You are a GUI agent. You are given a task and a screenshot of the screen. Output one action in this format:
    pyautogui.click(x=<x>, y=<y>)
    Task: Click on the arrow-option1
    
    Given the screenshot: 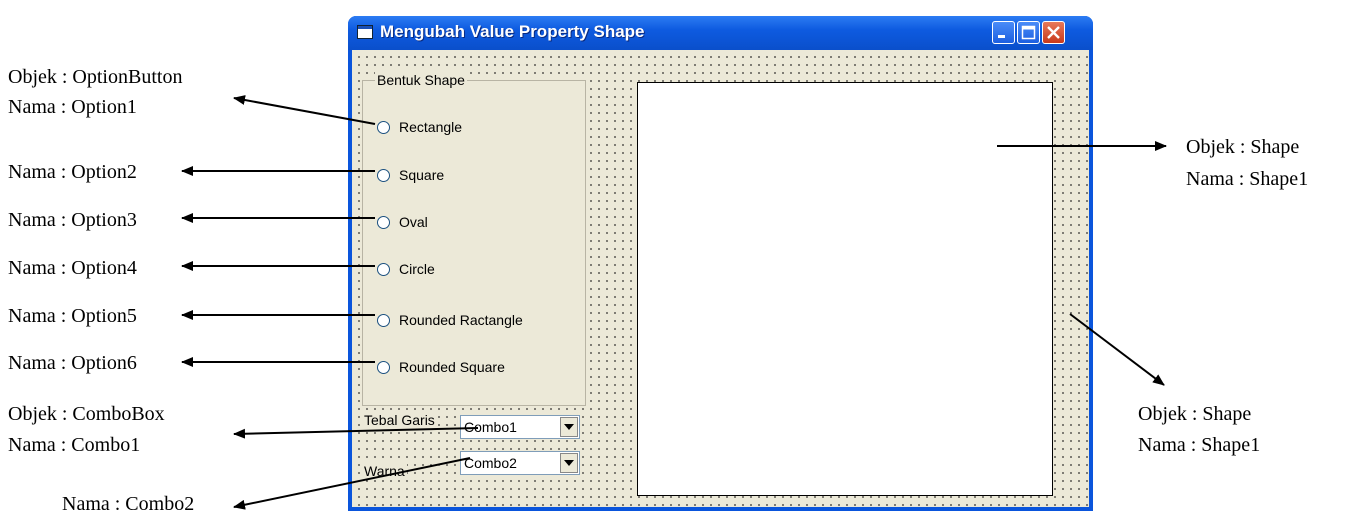 What is the action you would take?
    pyautogui.click(x=304, y=110)
    